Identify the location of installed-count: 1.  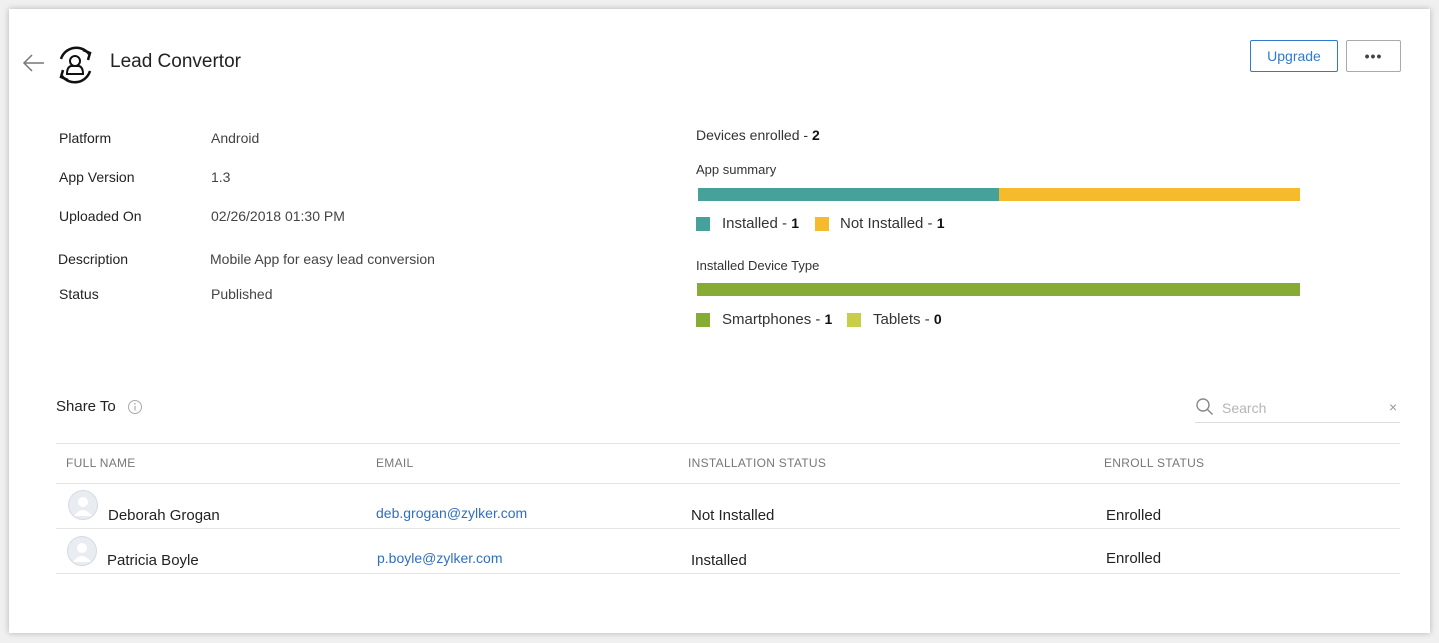
(795, 223).